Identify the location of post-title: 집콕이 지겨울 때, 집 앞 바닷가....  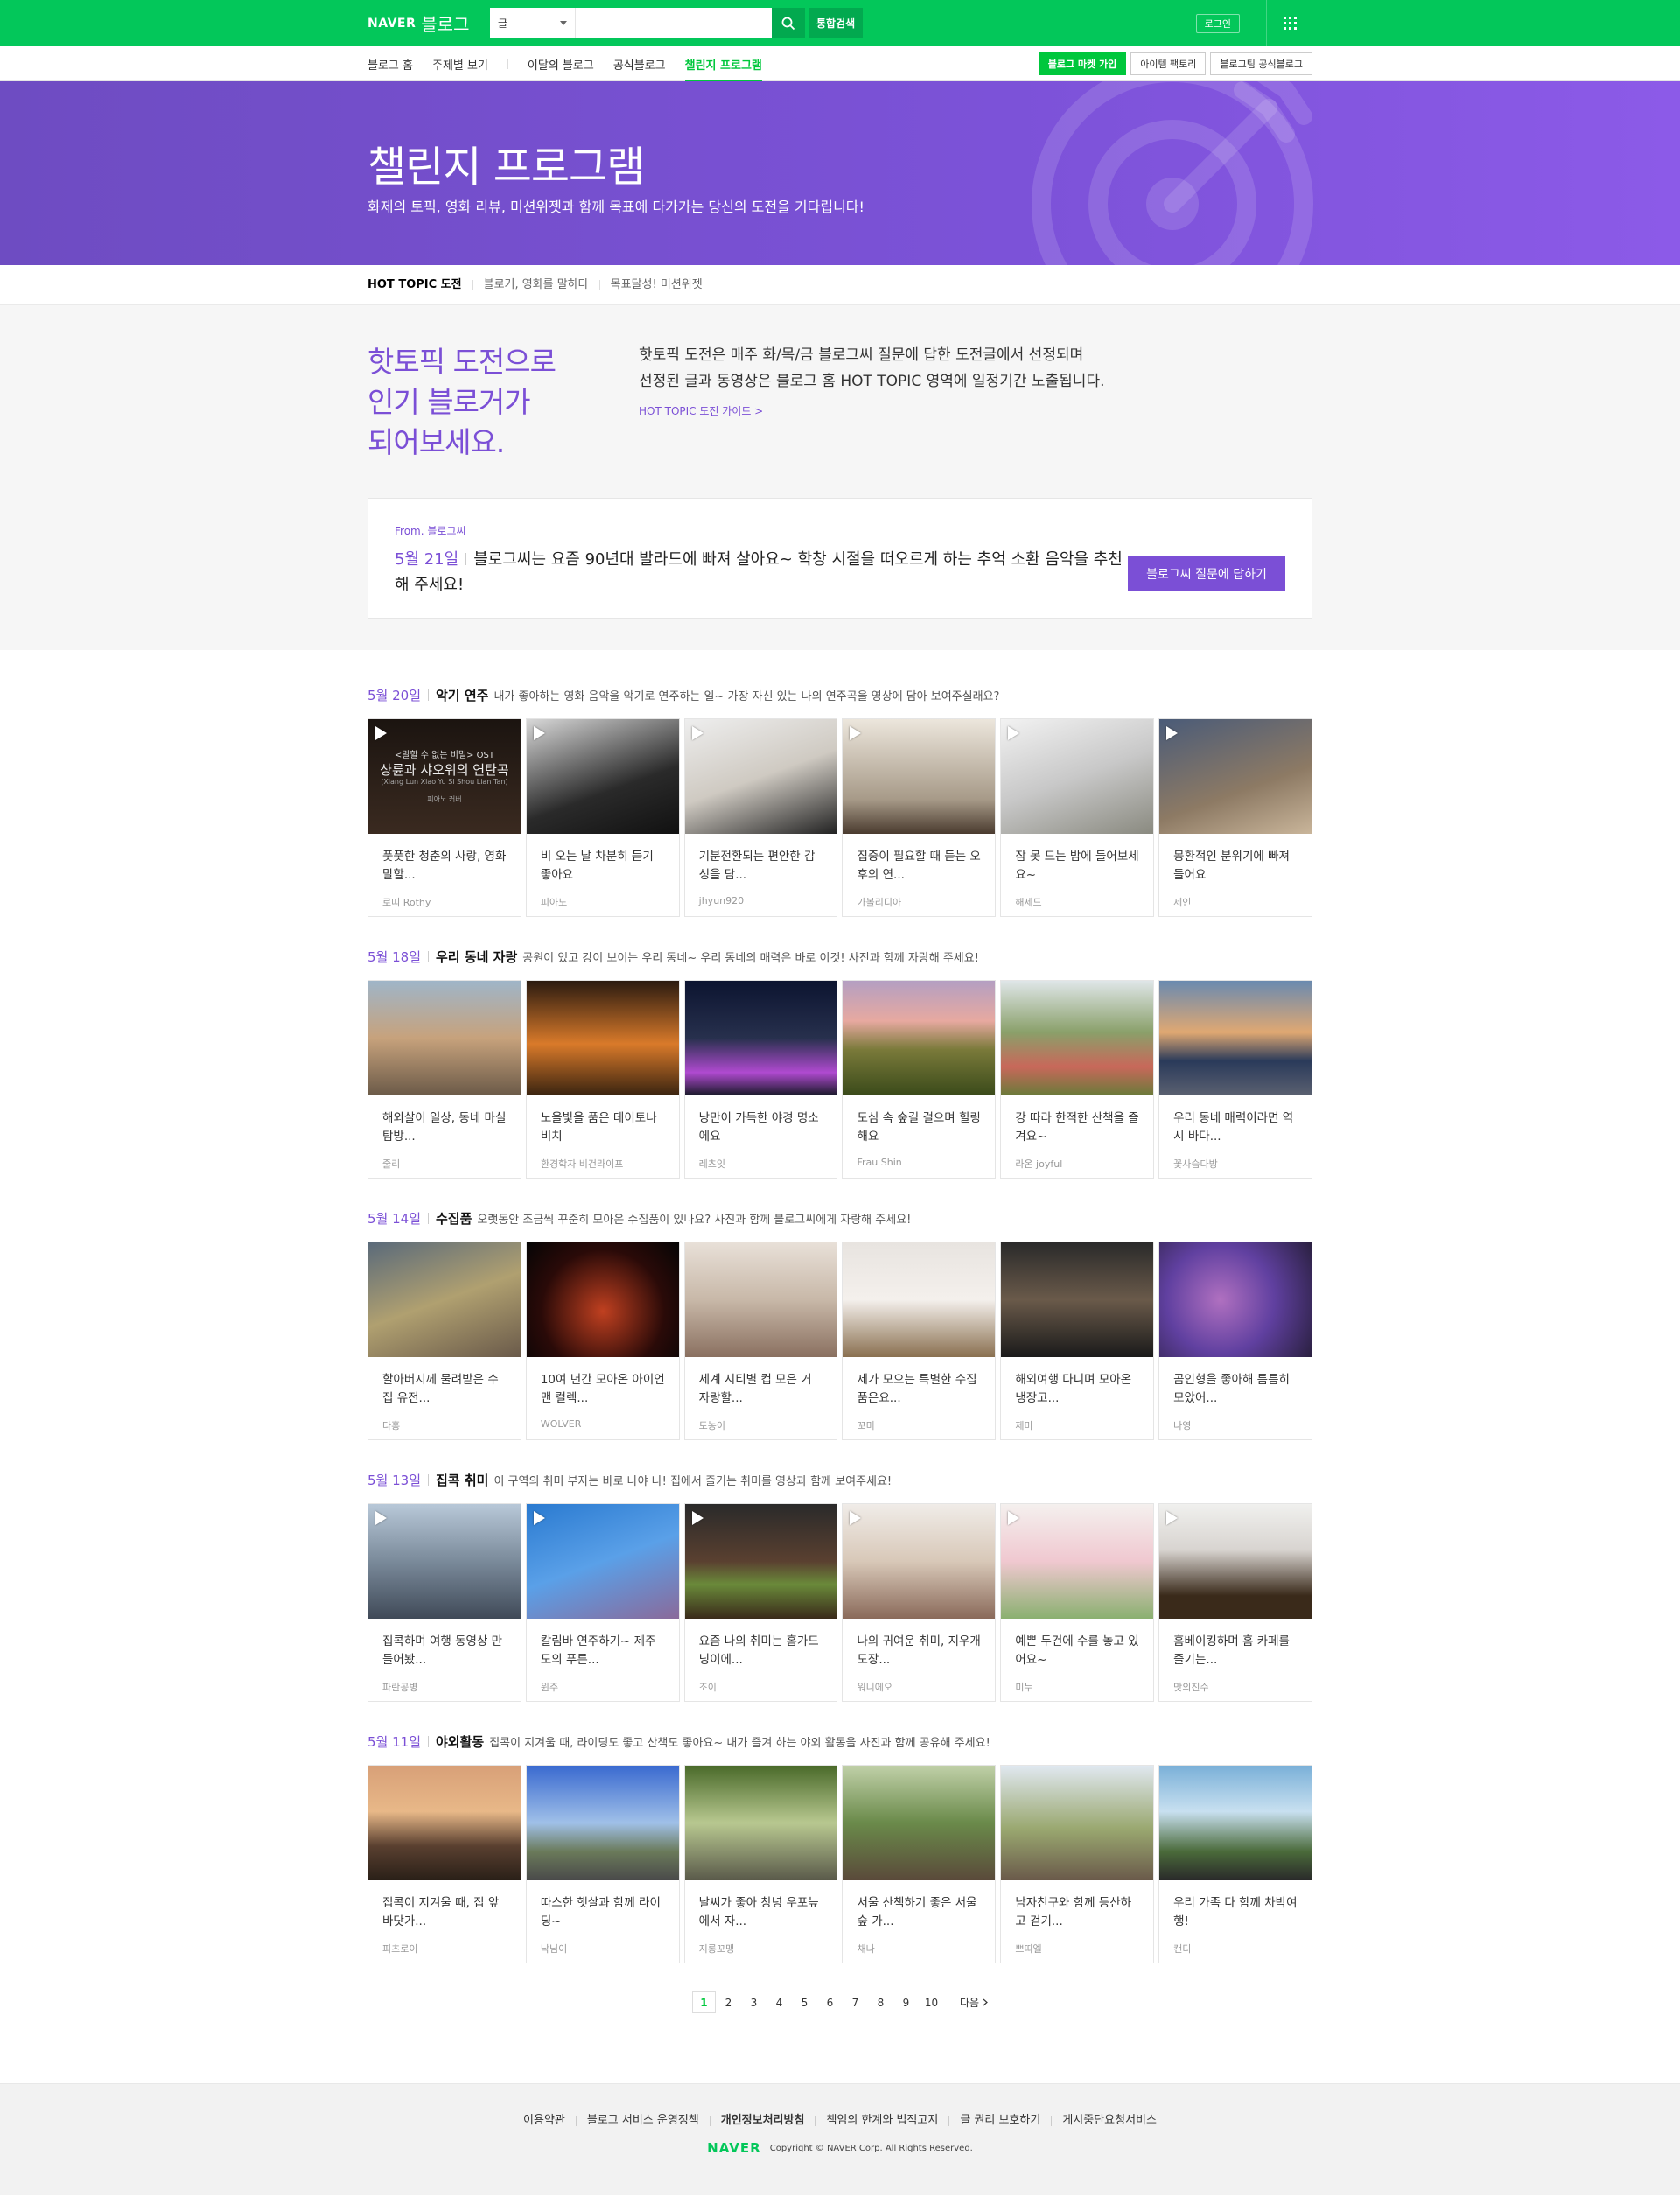
(444, 1908).